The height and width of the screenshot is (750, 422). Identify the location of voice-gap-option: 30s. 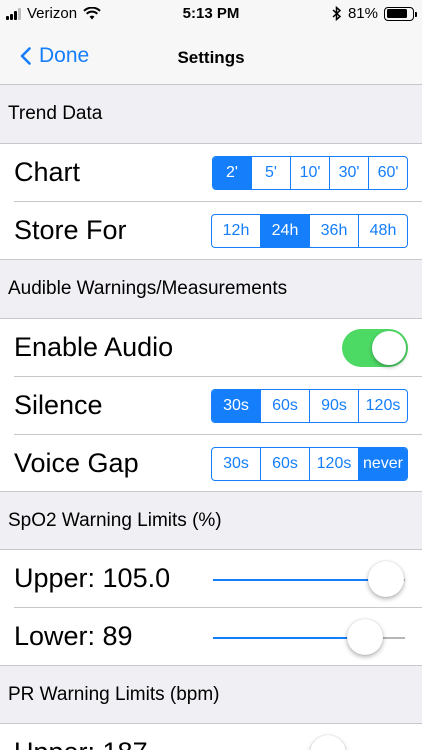
(236, 464).